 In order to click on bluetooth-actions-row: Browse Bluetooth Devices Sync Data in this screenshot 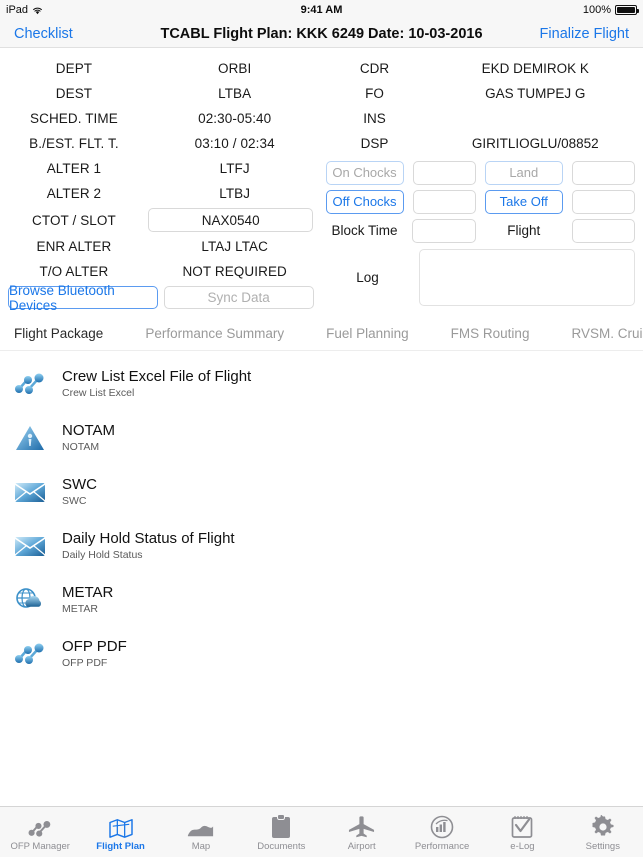, I will do `click(161, 298)`.